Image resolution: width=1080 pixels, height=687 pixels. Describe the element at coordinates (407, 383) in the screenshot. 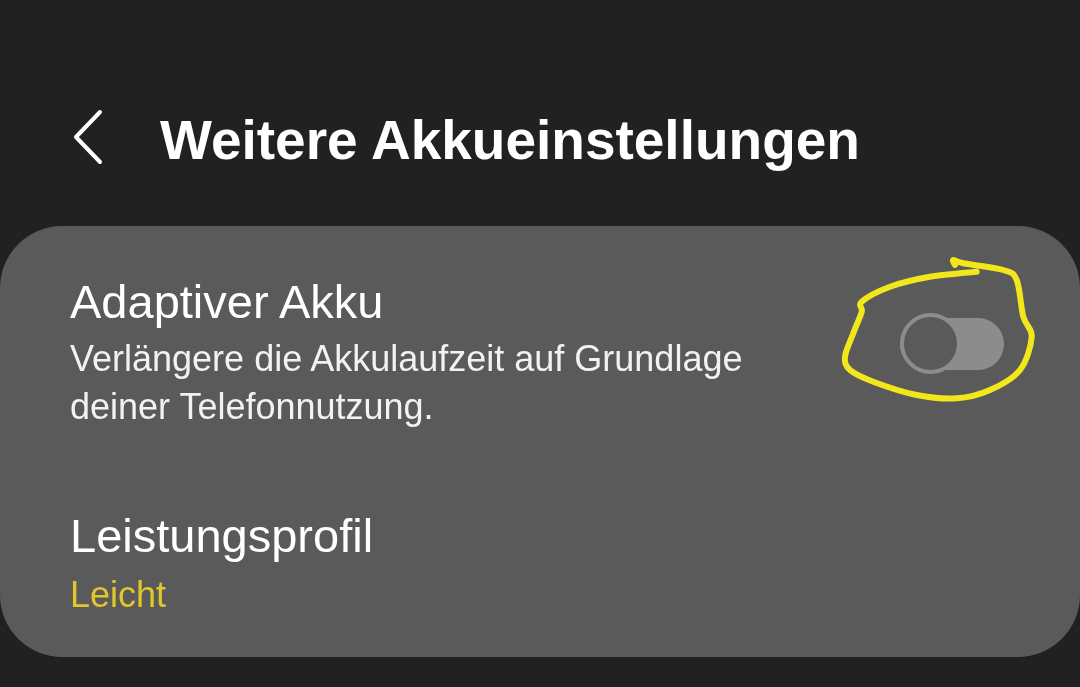

I see `setting-description: Verlängere die Akkulaufzeit auf Grundlage deiner Telefonnutzung.` at that location.